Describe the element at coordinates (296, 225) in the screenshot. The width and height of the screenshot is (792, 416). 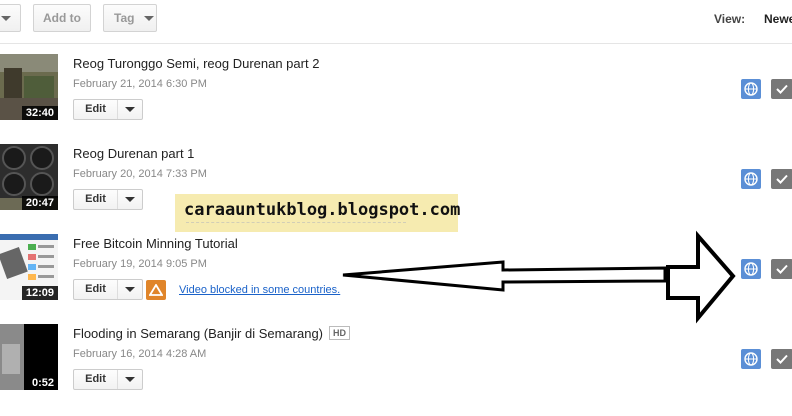
I see `watermark-underline` at that location.